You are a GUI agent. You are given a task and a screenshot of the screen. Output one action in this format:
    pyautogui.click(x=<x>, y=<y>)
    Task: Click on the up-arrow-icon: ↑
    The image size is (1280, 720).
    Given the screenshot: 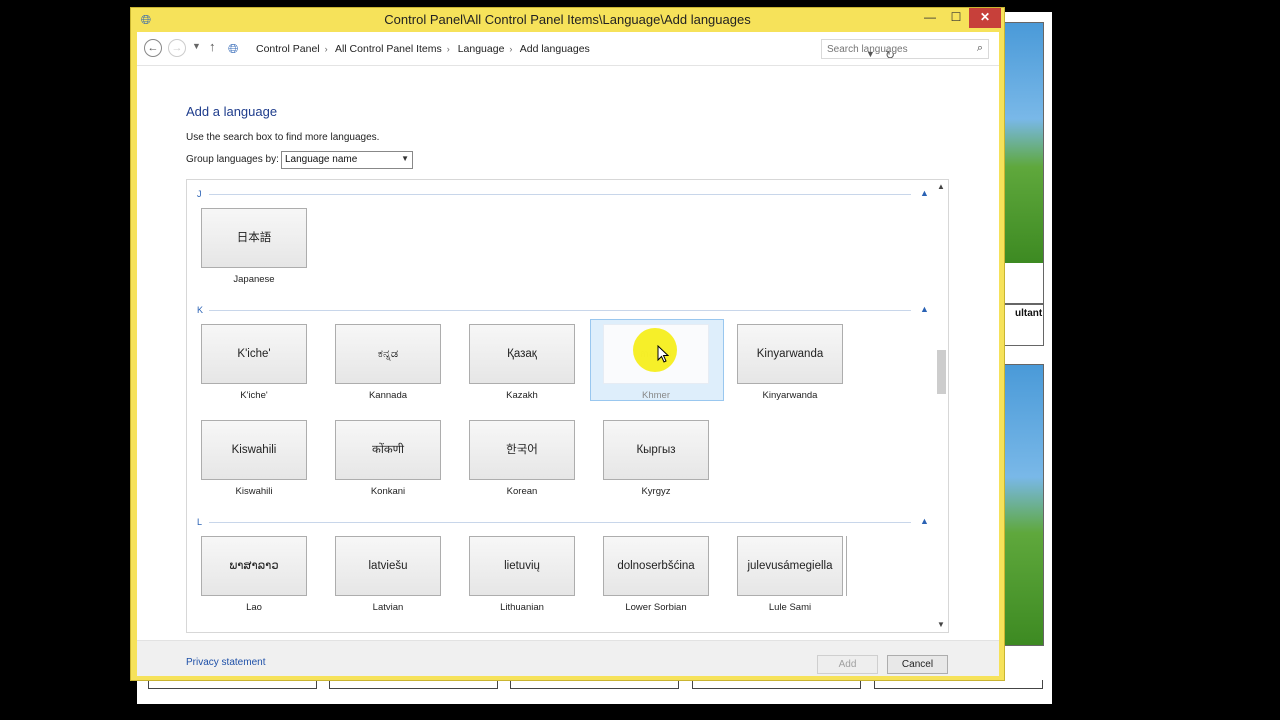 What is the action you would take?
    pyautogui.click(x=212, y=46)
    